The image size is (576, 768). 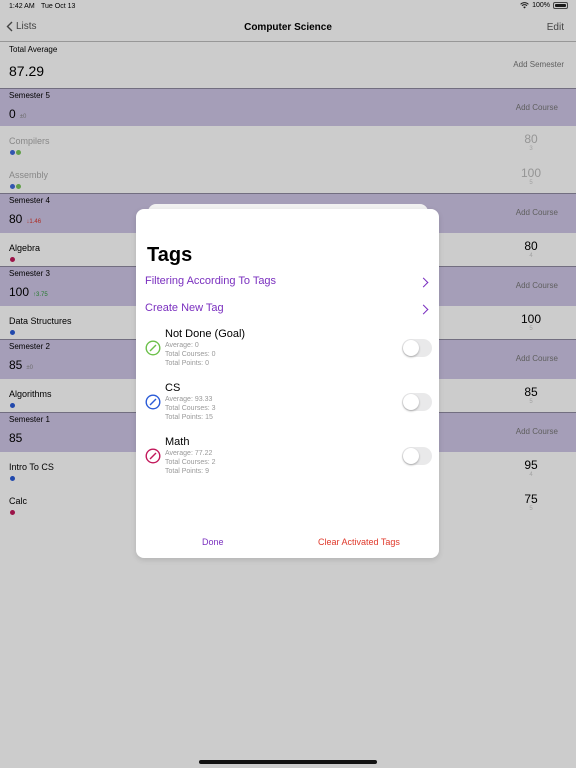 What do you see at coordinates (170, 255) in the screenshot?
I see `modal-title: Tags` at bounding box center [170, 255].